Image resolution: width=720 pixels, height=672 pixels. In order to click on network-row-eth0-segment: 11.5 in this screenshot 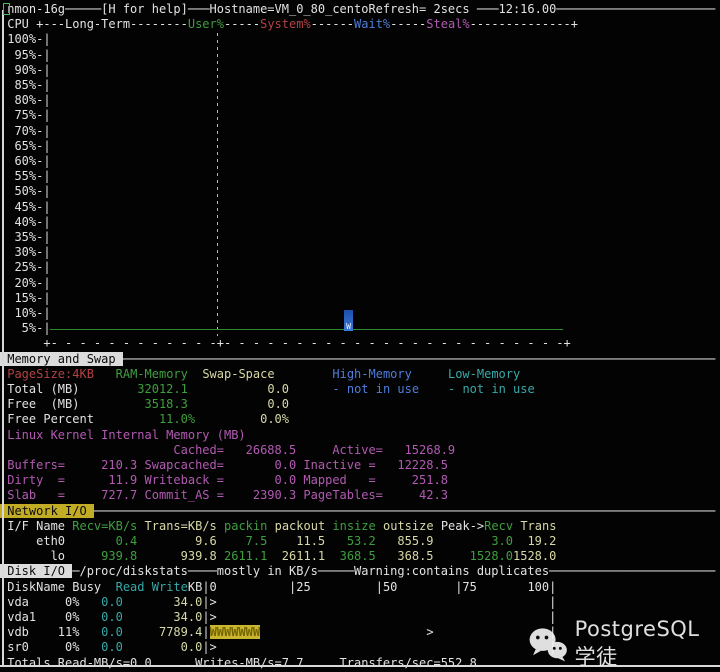, I will do `click(296, 541)`.